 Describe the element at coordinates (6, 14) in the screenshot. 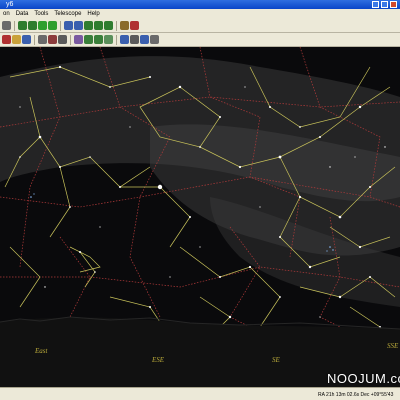

I see `menu-item-options: on` at that location.